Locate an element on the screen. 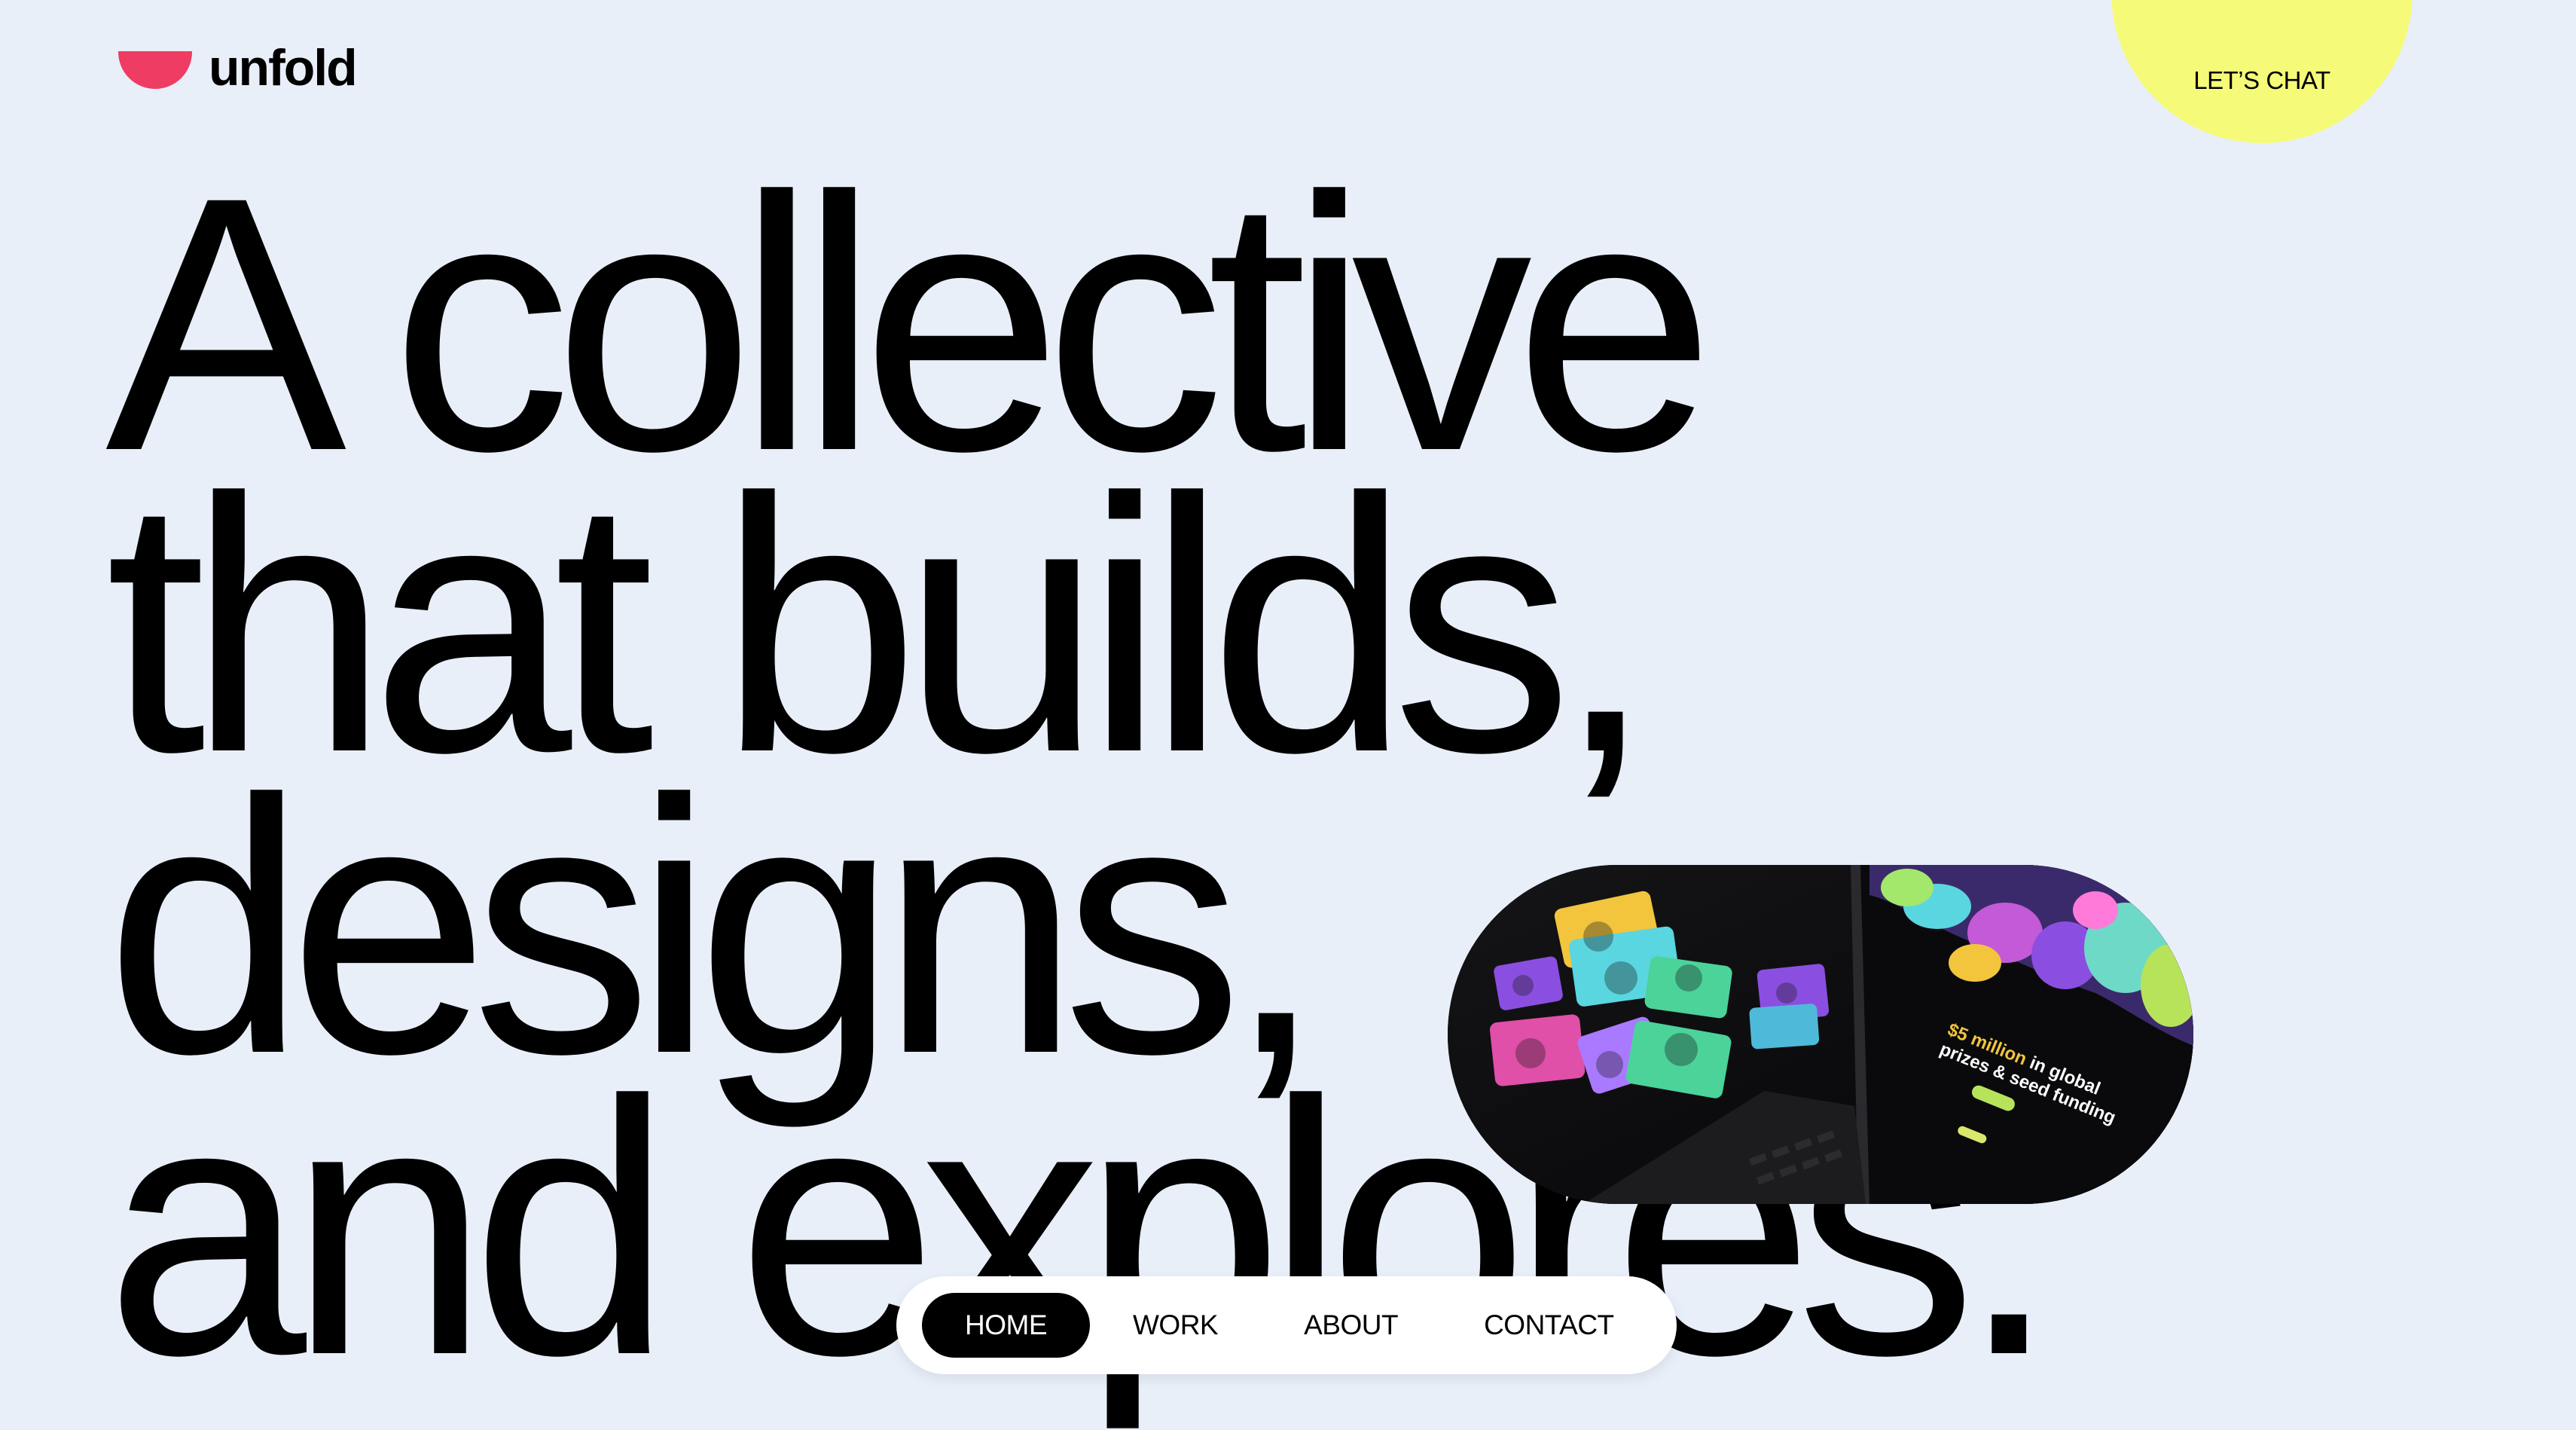 The image size is (2576, 1430). bottom-nav: HOME WORK ABOUT CONTACT is located at coordinates (1287, 1325).